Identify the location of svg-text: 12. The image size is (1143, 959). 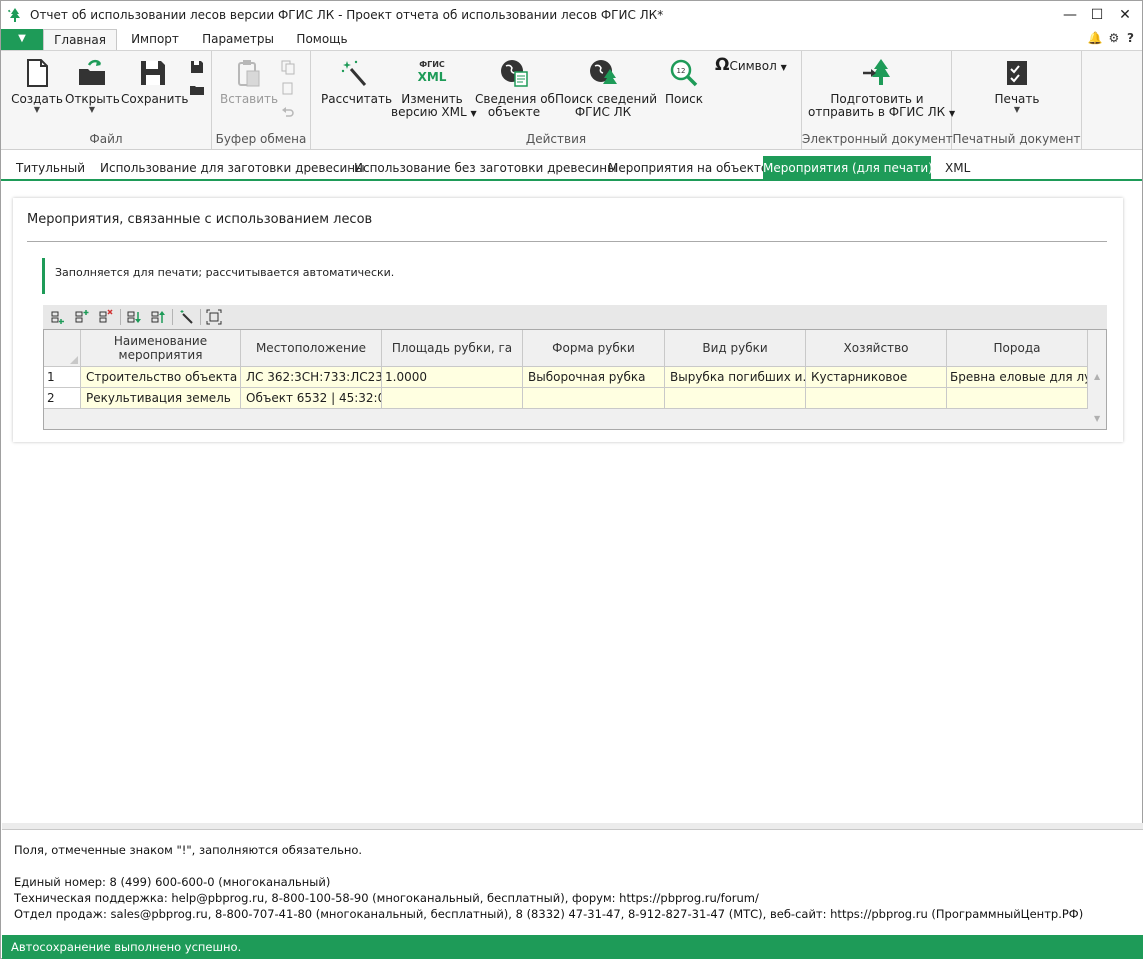
(681, 71).